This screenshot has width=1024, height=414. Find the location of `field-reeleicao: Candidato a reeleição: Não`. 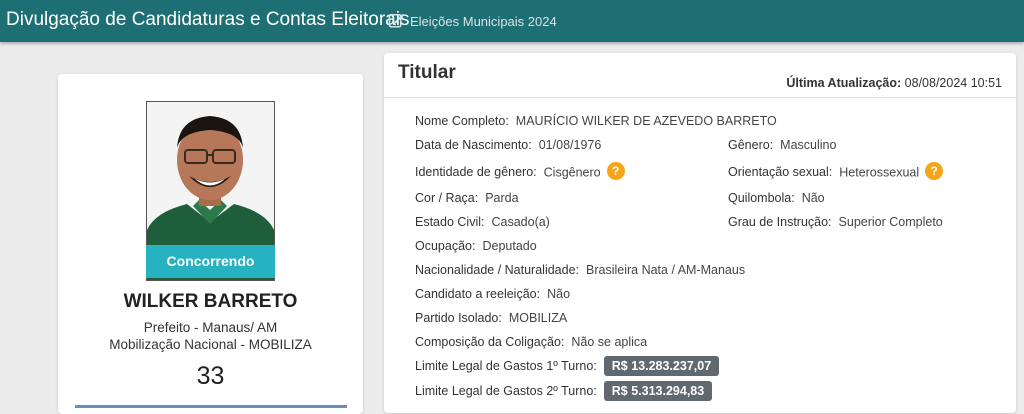

field-reeleicao: Candidato a reeleição: Não is located at coordinates (492, 294).